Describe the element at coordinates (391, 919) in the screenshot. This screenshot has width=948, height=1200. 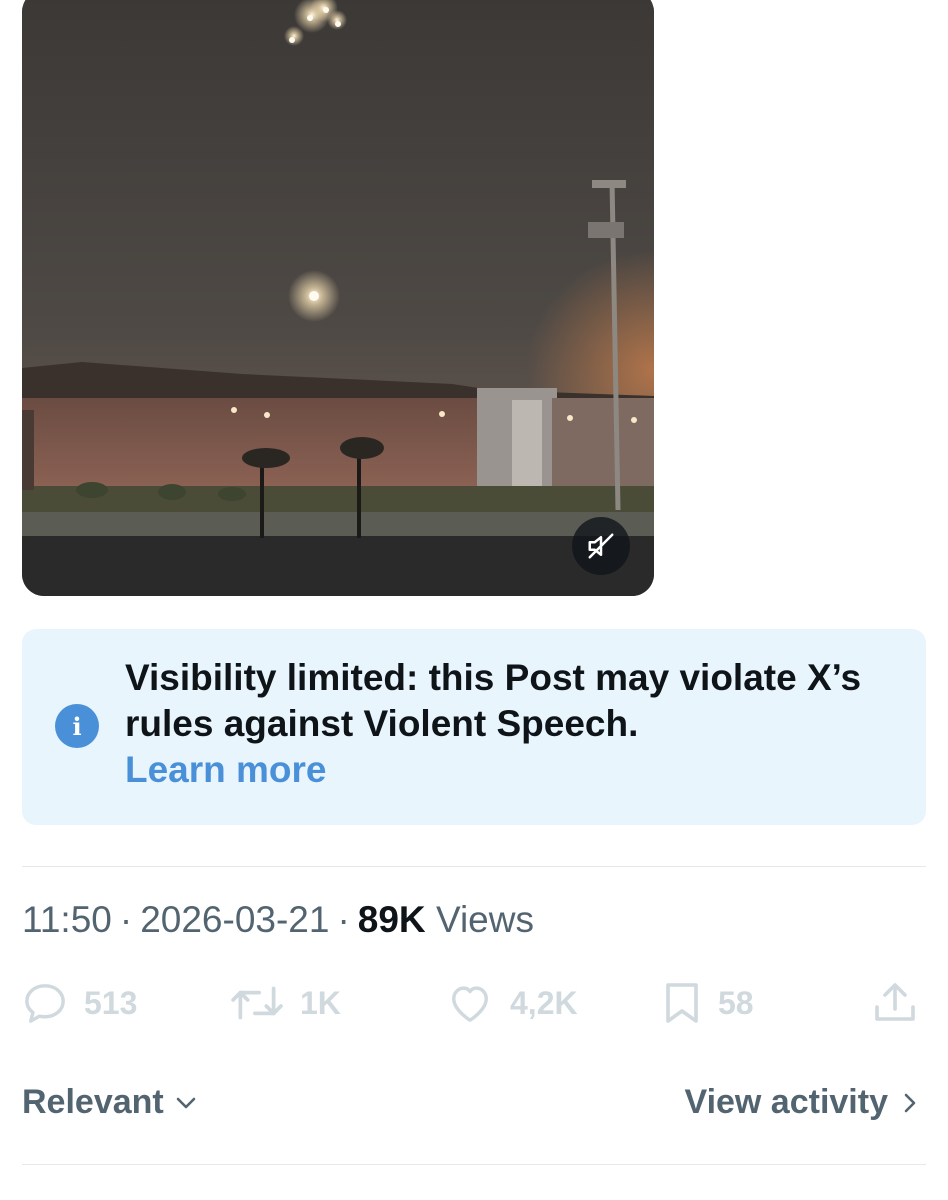
I see `views-count: 89K` at that location.